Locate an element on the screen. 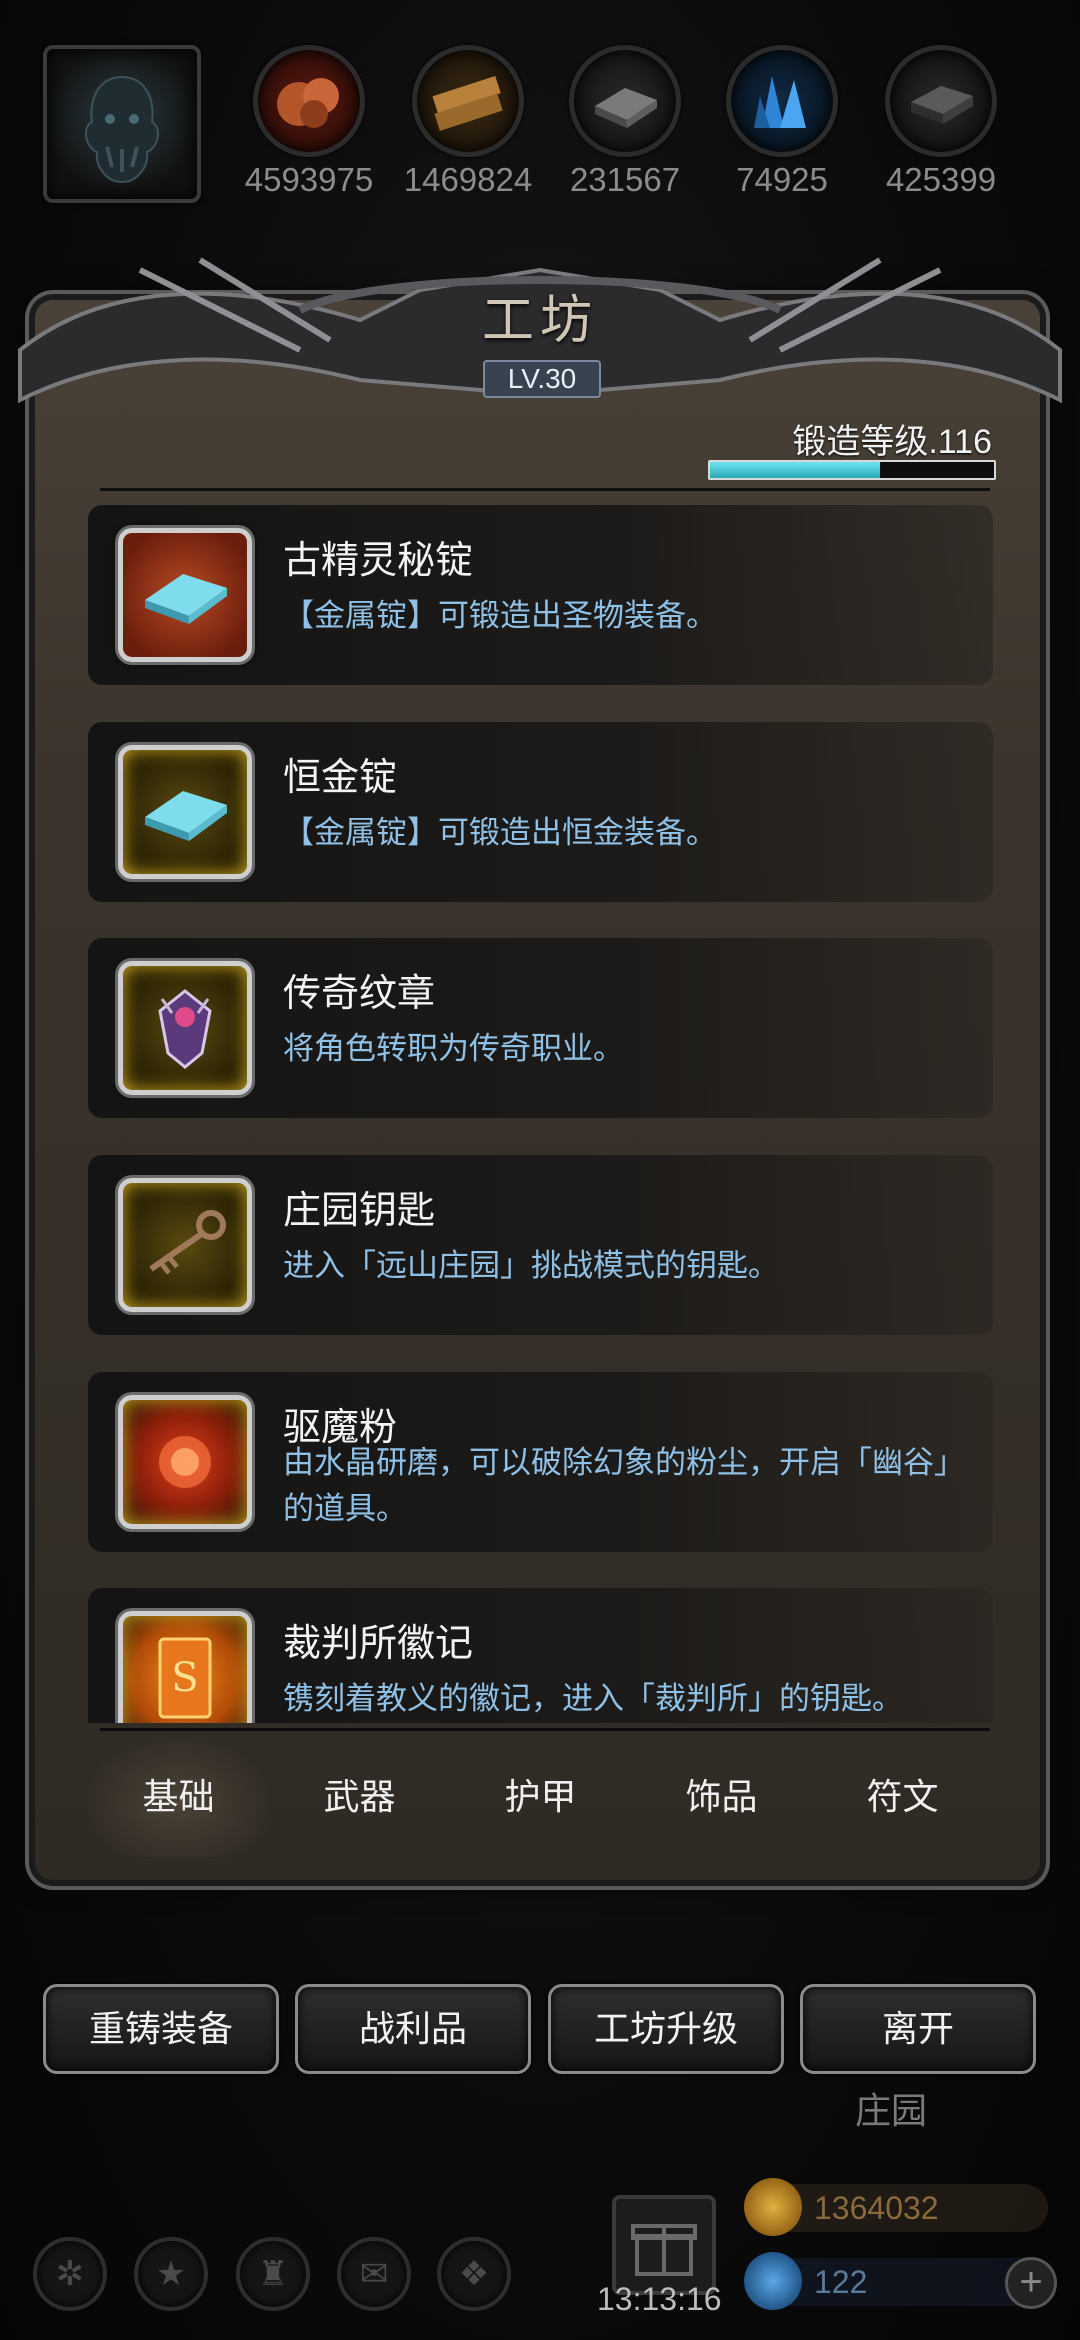  seal-icon: S is located at coordinates (185, 1667).